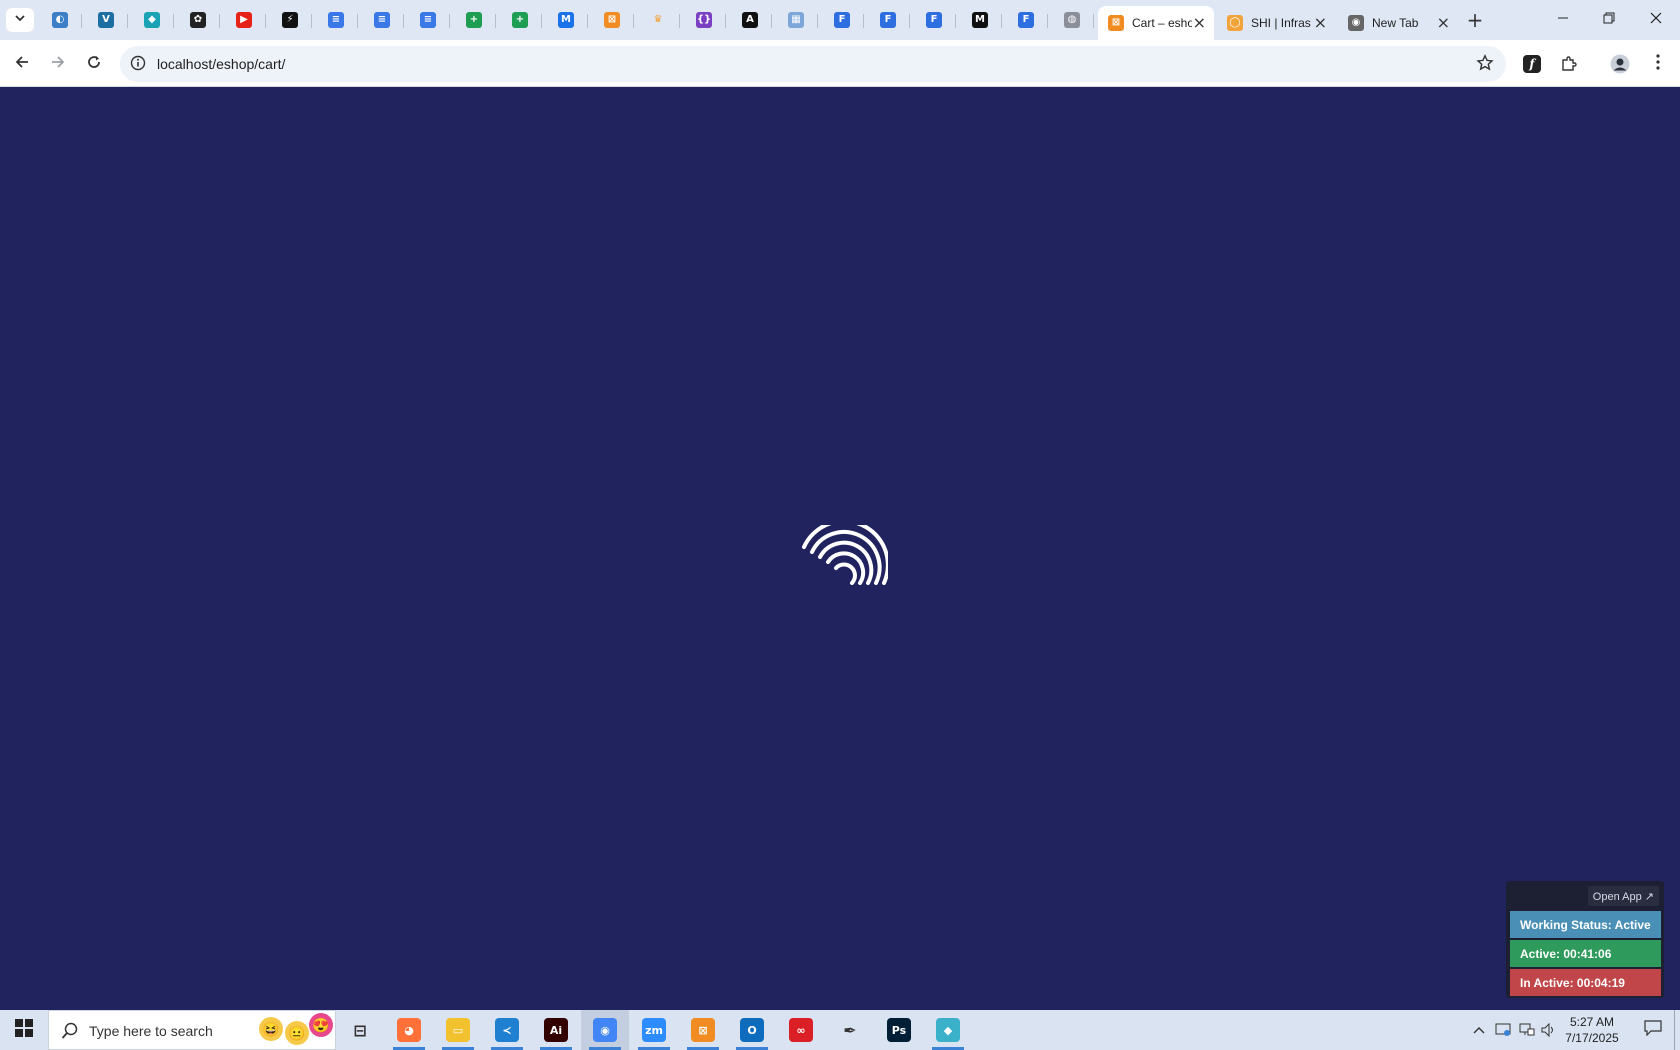 This screenshot has width=1680, height=1050. What do you see at coordinates (1485, 65) in the screenshot?
I see `bookmark-star-icon` at bounding box center [1485, 65].